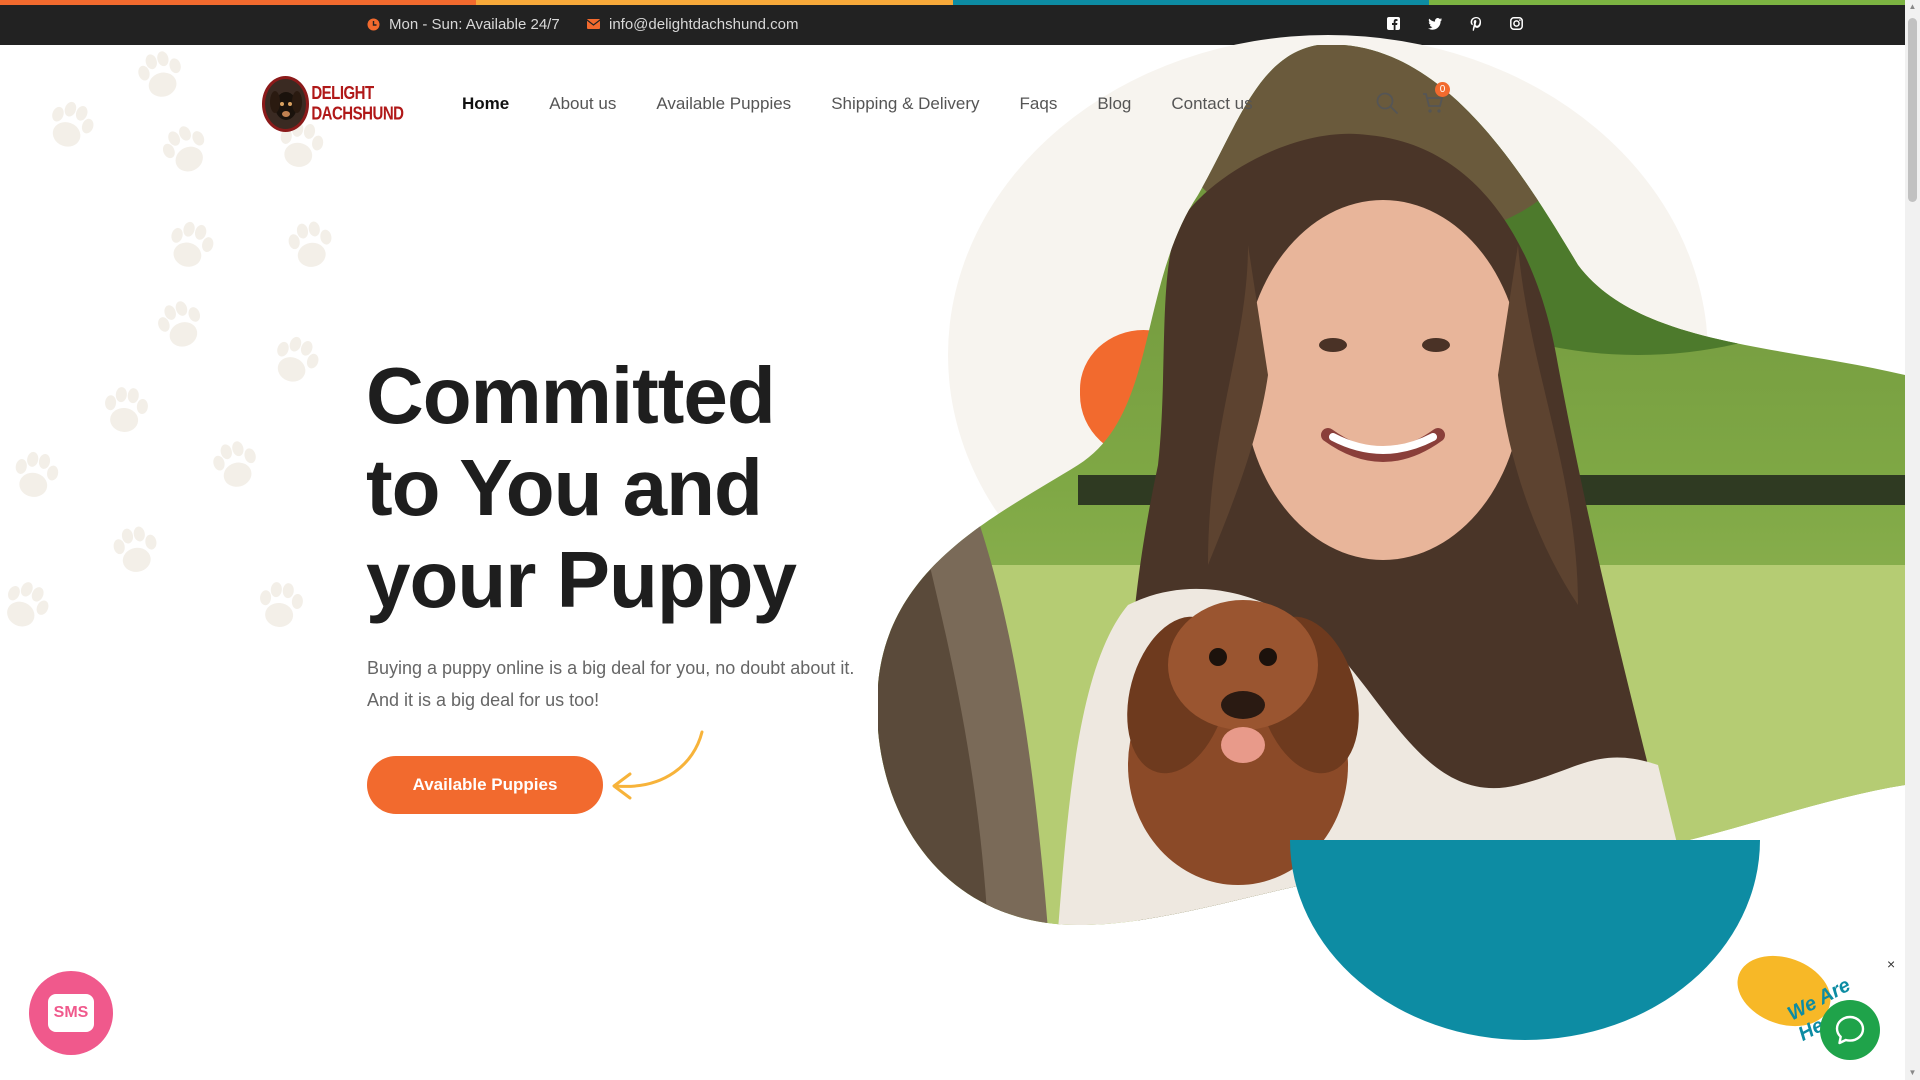 This screenshot has height=1080, width=1920. Describe the element at coordinates (593, 25) in the screenshot. I see `mail-icon` at that location.